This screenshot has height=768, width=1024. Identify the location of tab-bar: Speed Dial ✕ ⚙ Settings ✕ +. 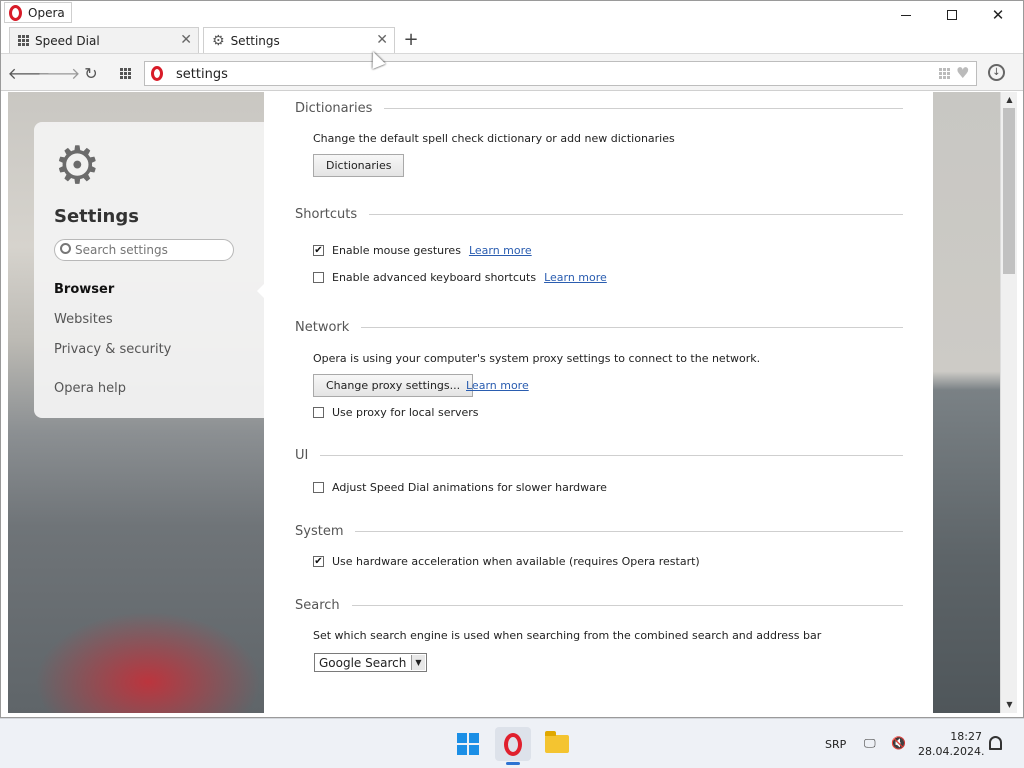
(512, 40).